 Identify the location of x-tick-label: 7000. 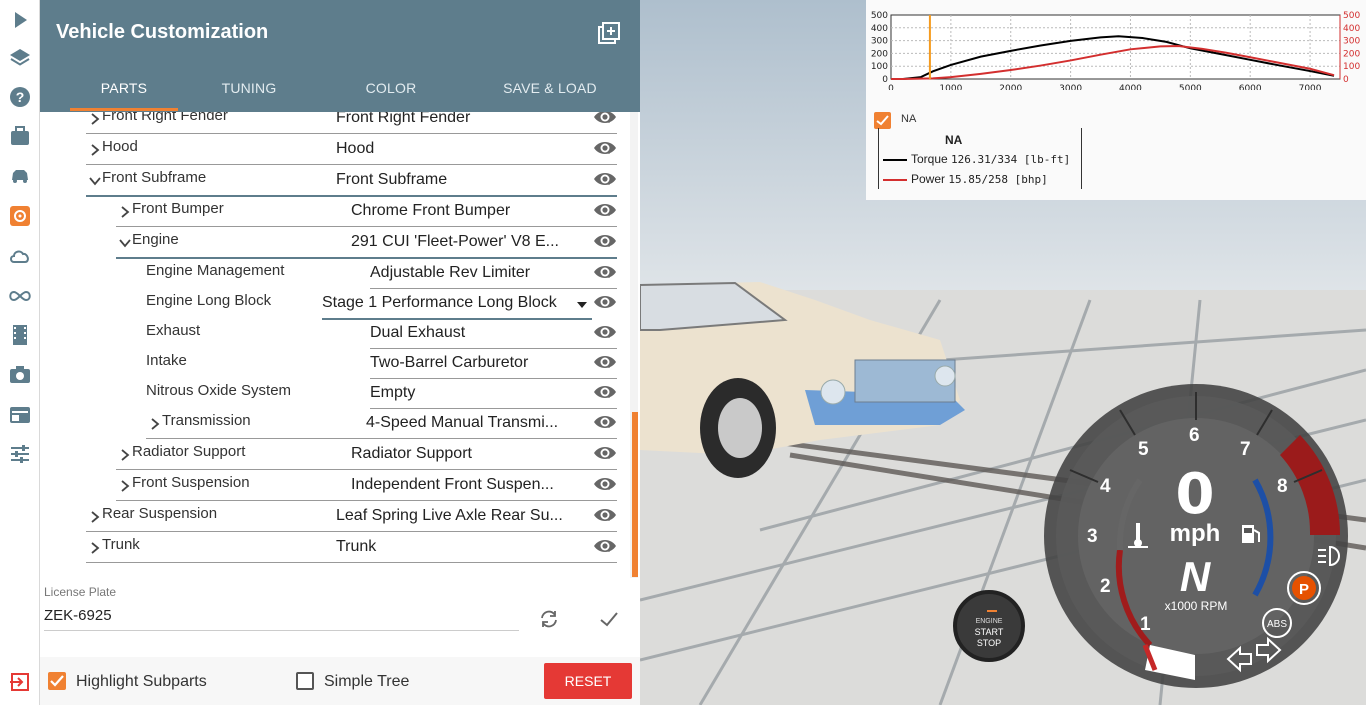
(1310, 87).